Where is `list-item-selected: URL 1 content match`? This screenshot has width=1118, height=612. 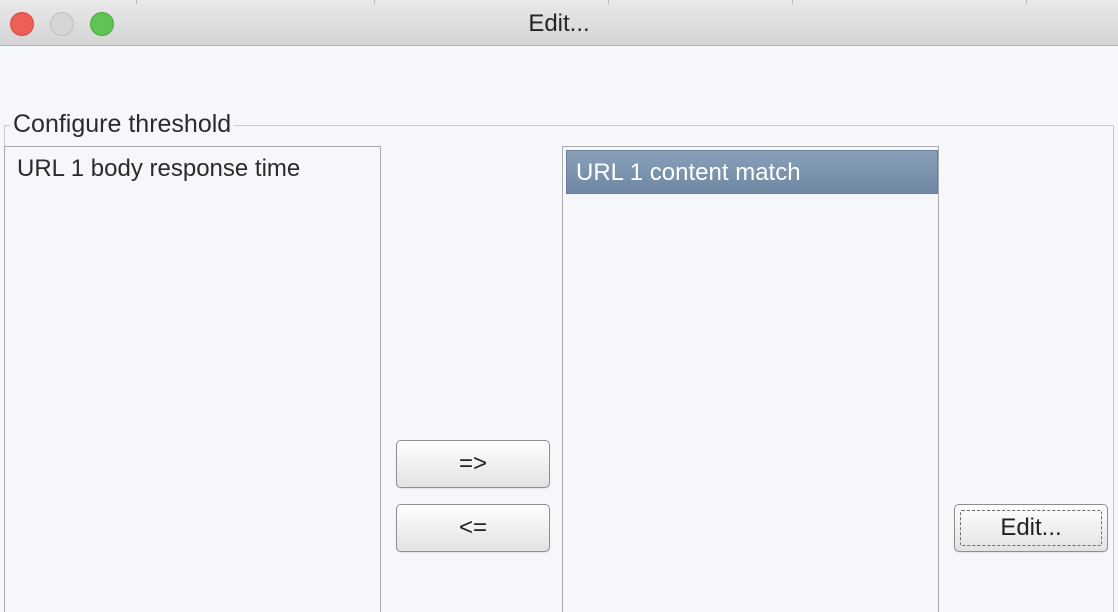 list-item-selected: URL 1 content match is located at coordinates (752, 172).